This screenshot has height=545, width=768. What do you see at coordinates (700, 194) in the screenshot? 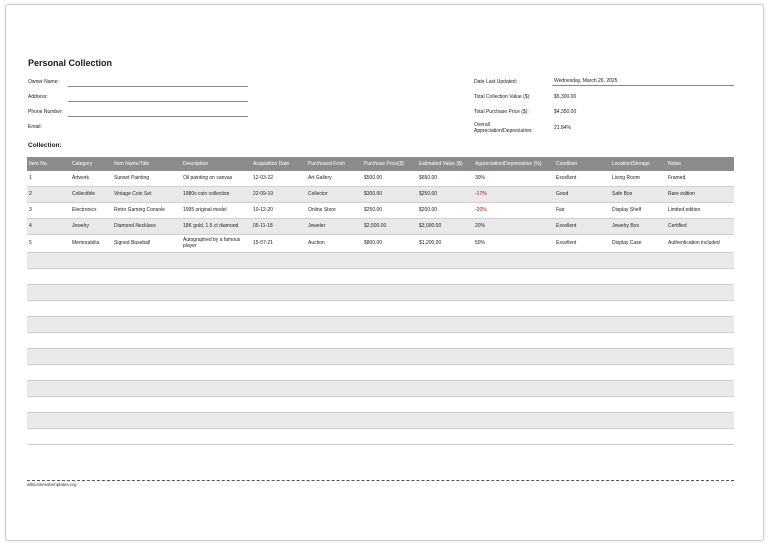
I see `table-cell: Rare edition` at bounding box center [700, 194].